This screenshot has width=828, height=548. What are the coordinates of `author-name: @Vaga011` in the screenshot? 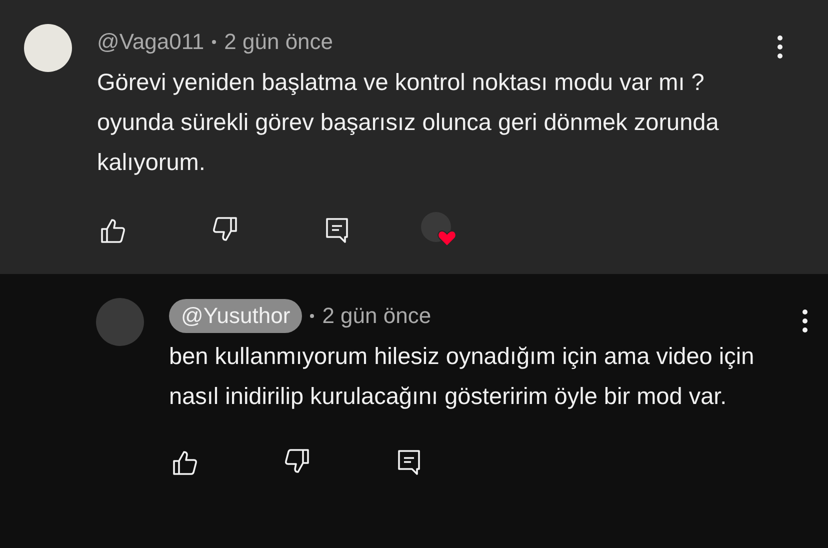 It's located at (150, 42).